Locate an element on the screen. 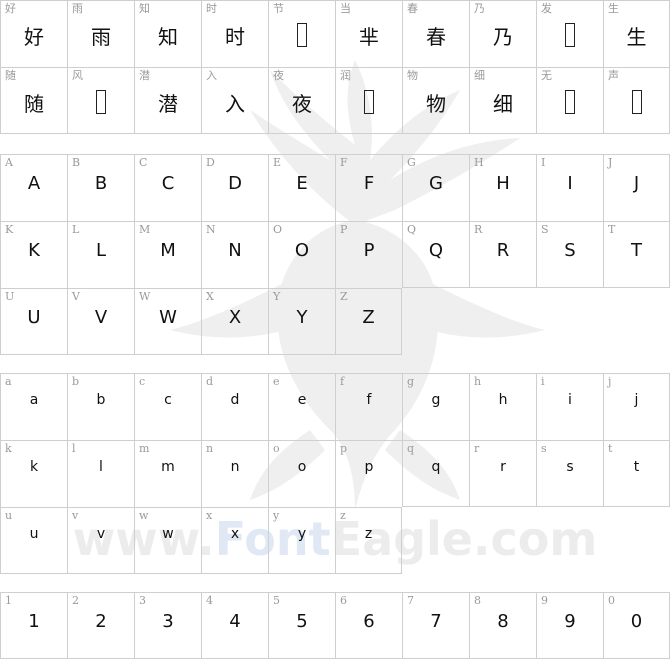 The width and height of the screenshot is (670, 660). reference-char: b is located at coordinates (76, 381).